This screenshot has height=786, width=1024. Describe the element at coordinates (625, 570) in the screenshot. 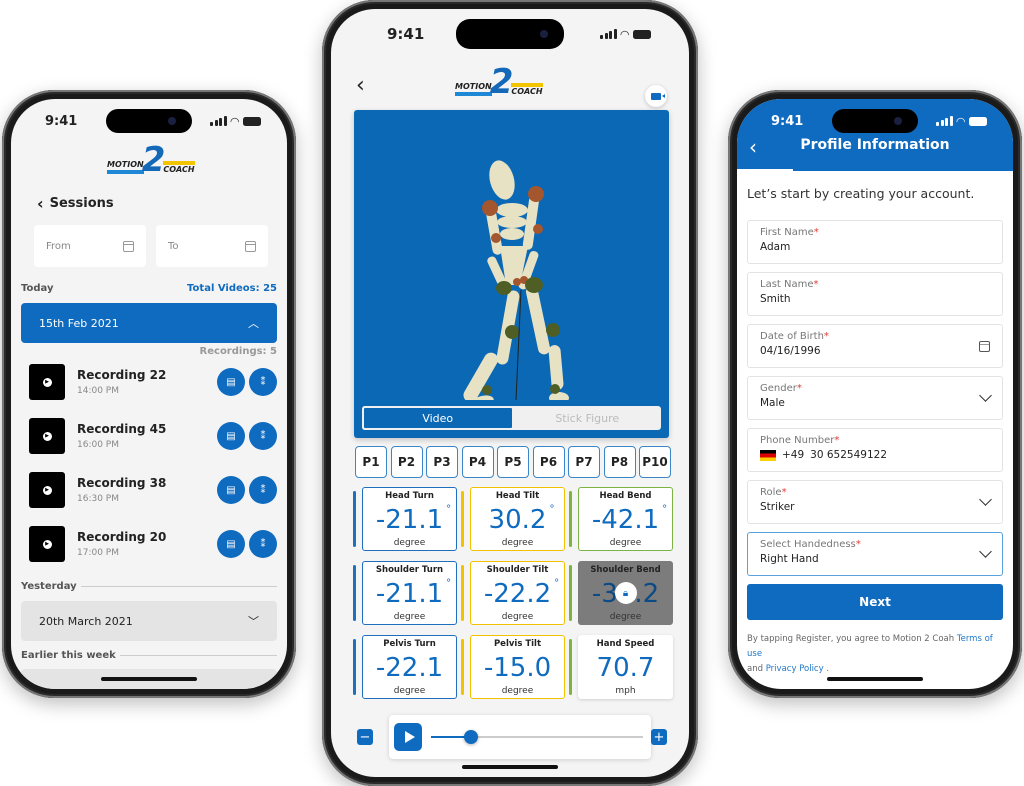

I see `metric-label: Shoulder Bend` at that location.